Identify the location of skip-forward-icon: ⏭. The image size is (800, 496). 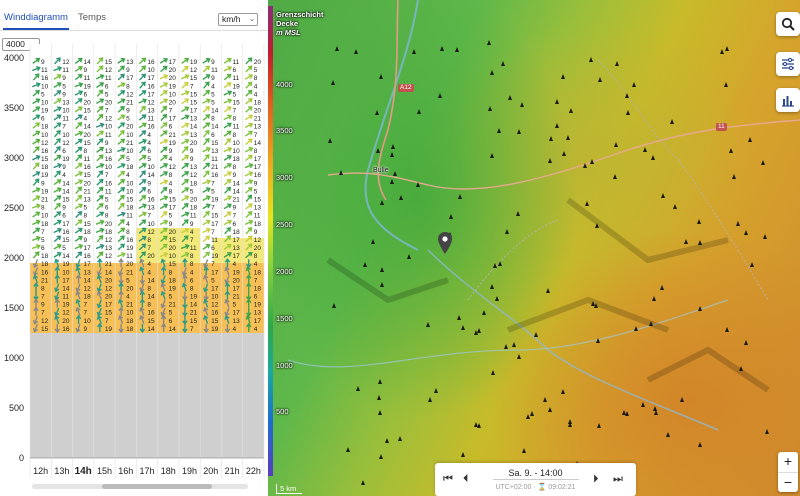
(618, 479).